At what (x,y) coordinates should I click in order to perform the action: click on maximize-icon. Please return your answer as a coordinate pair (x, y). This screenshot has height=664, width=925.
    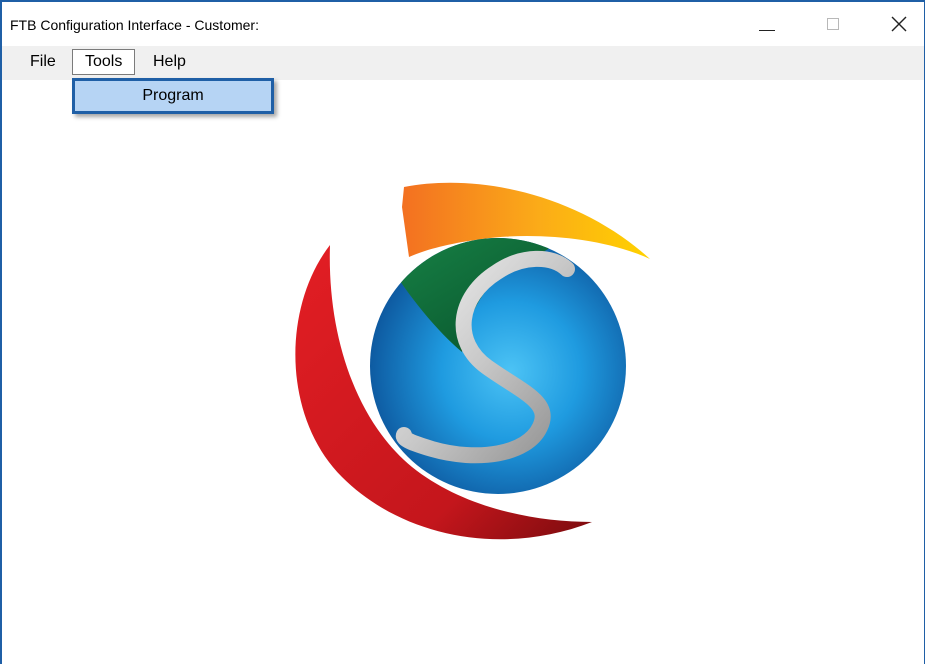
    Looking at the image, I should click on (833, 24).